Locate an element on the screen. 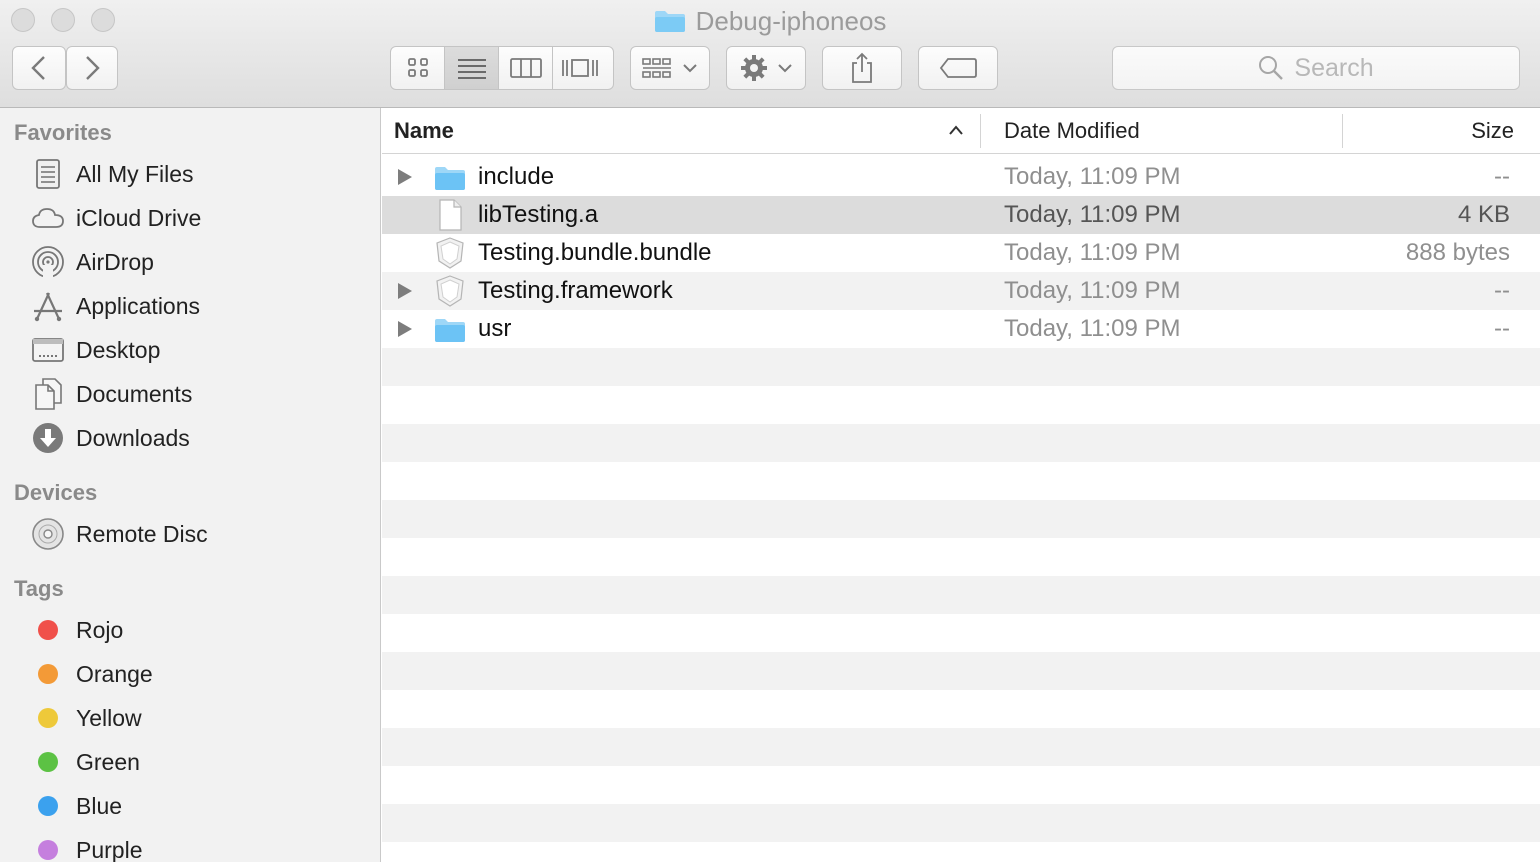 The height and width of the screenshot is (862, 1540). tag-icon is located at coordinates (958, 68).